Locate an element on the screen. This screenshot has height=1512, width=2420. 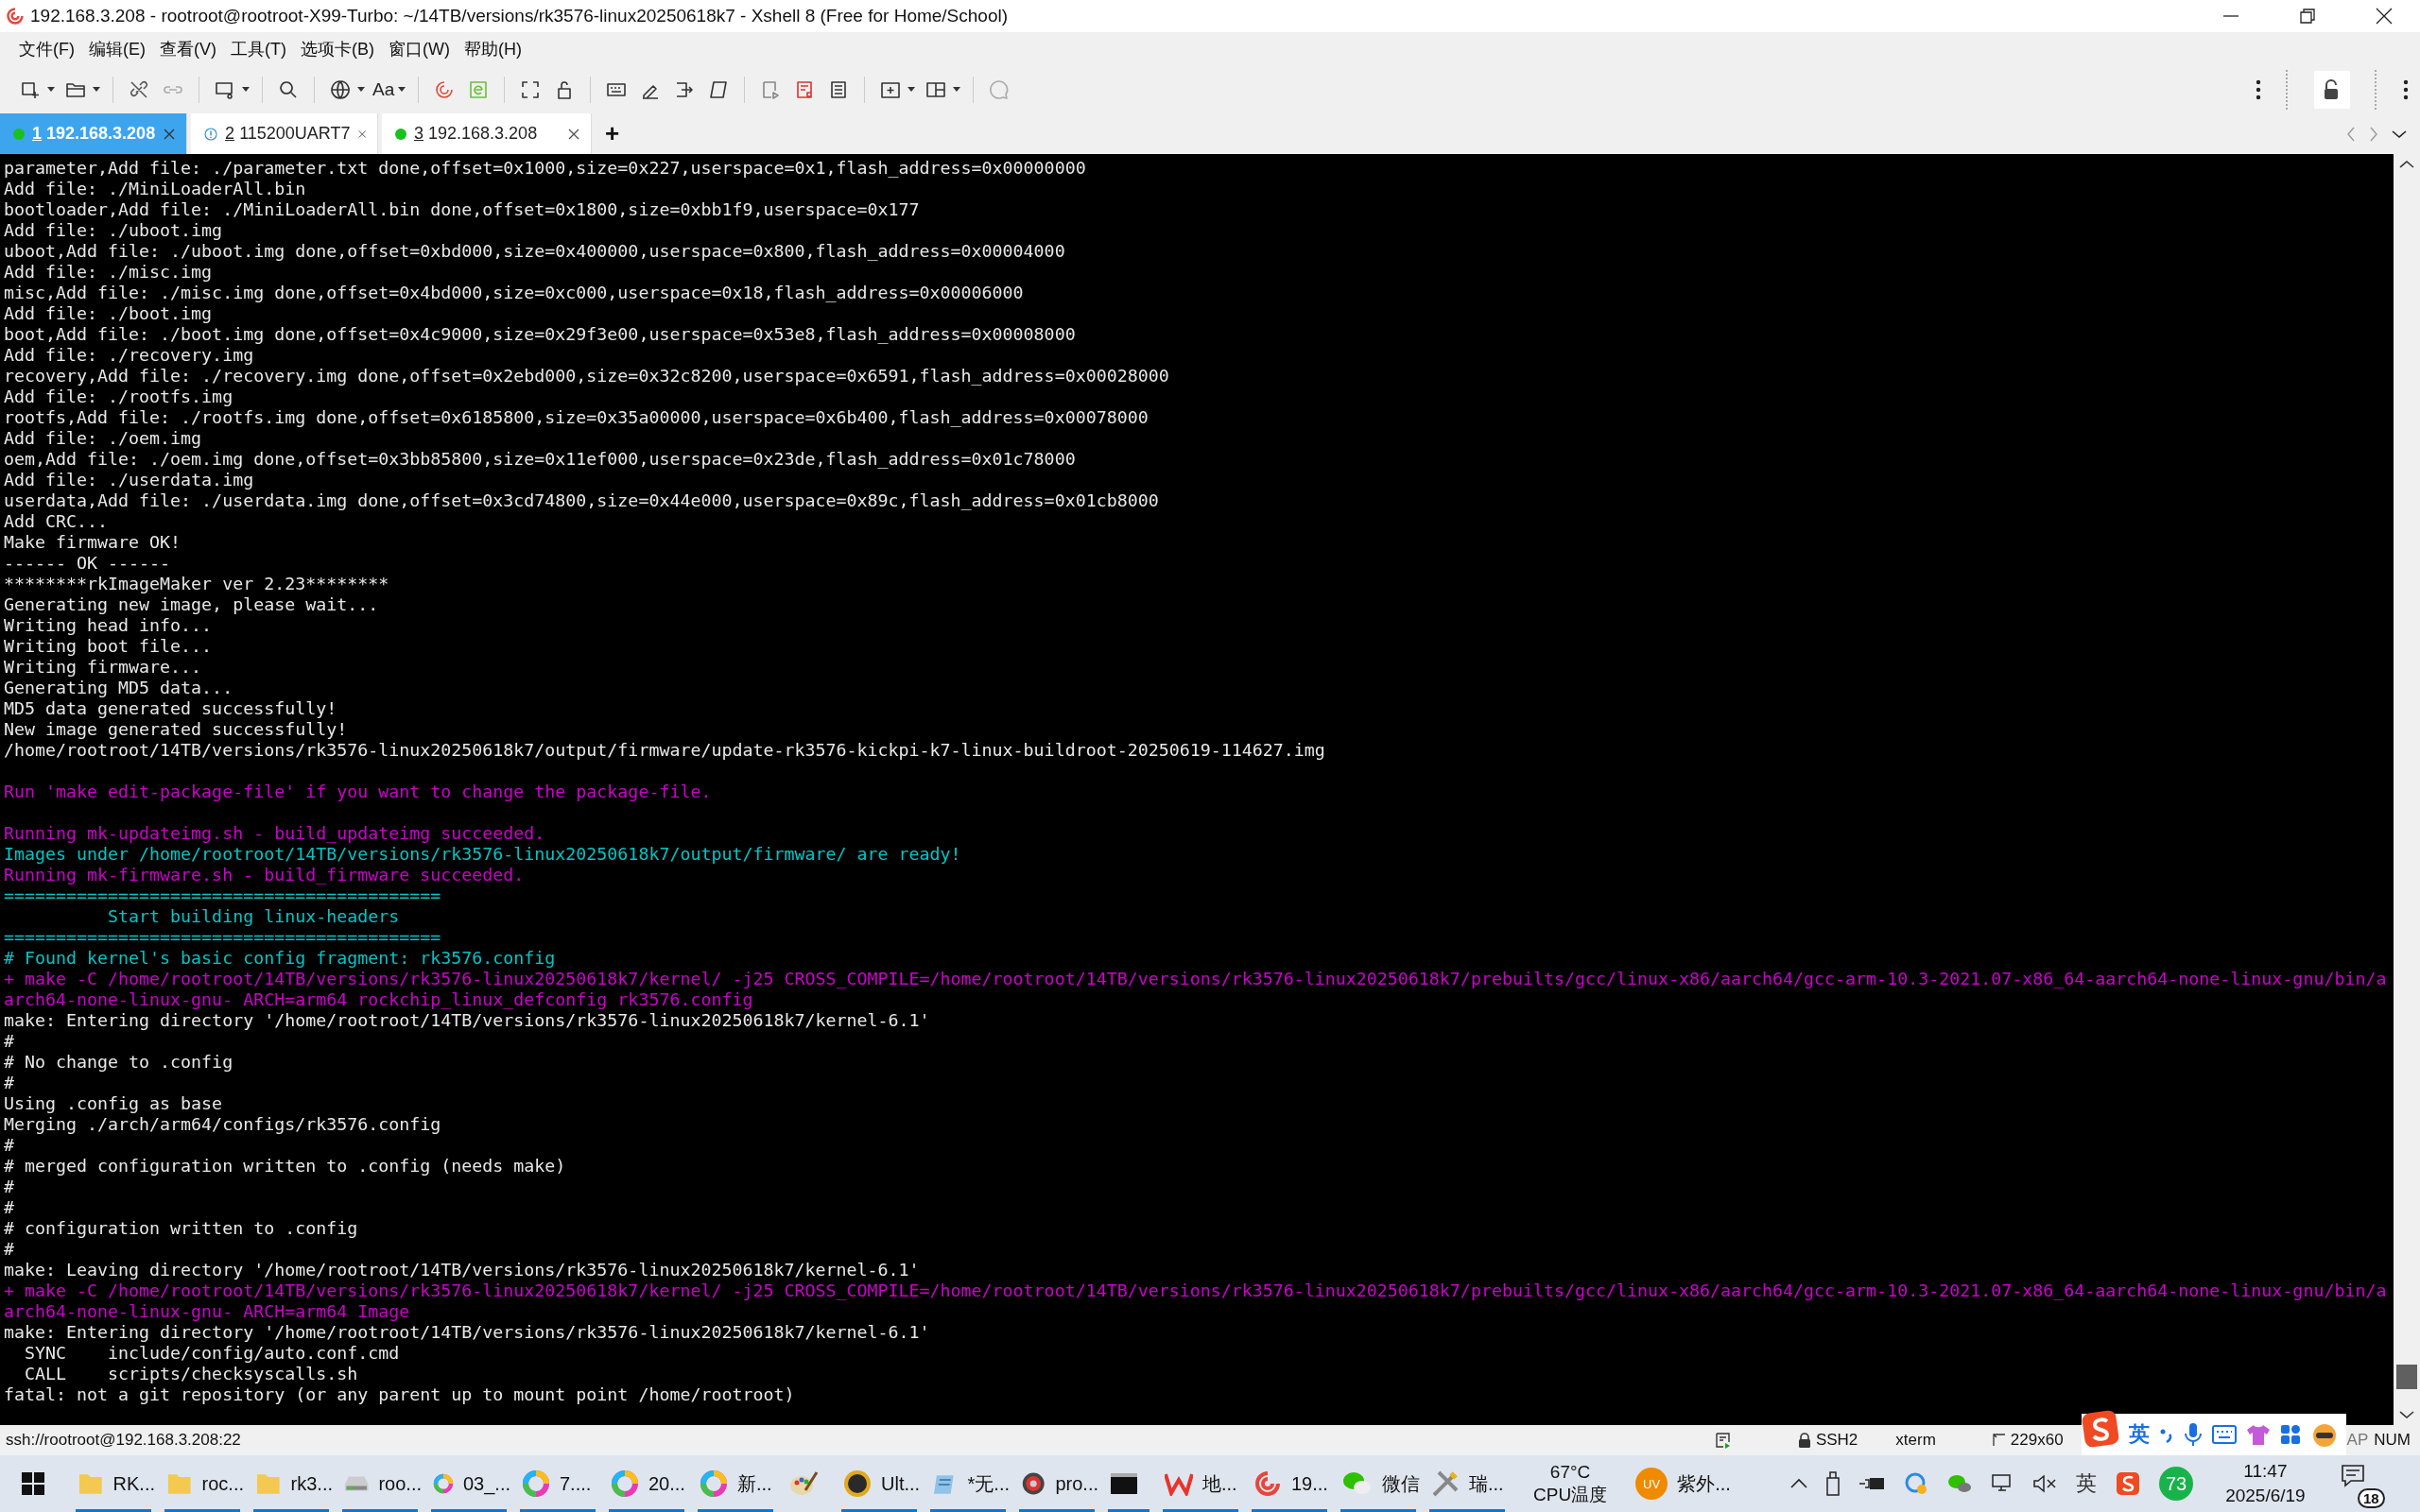
scrollbar-thumb is located at coordinates (2406, 1377).